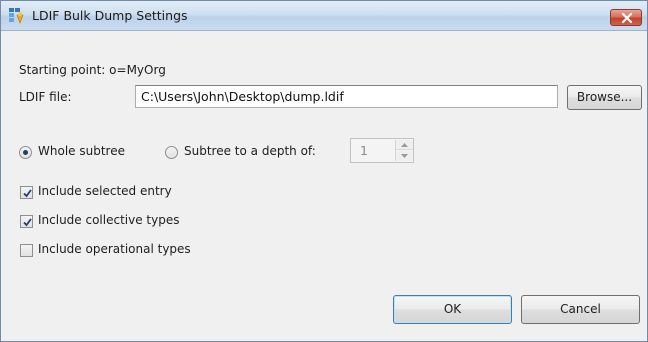 This screenshot has height=342, width=648. Describe the element at coordinates (81, 151) in the screenshot. I see `whole-subtree-label: Whole subtree` at that location.